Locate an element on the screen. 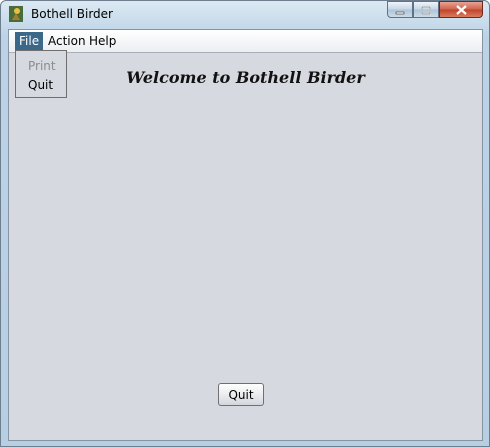  minimize-button is located at coordinates (400, 9).